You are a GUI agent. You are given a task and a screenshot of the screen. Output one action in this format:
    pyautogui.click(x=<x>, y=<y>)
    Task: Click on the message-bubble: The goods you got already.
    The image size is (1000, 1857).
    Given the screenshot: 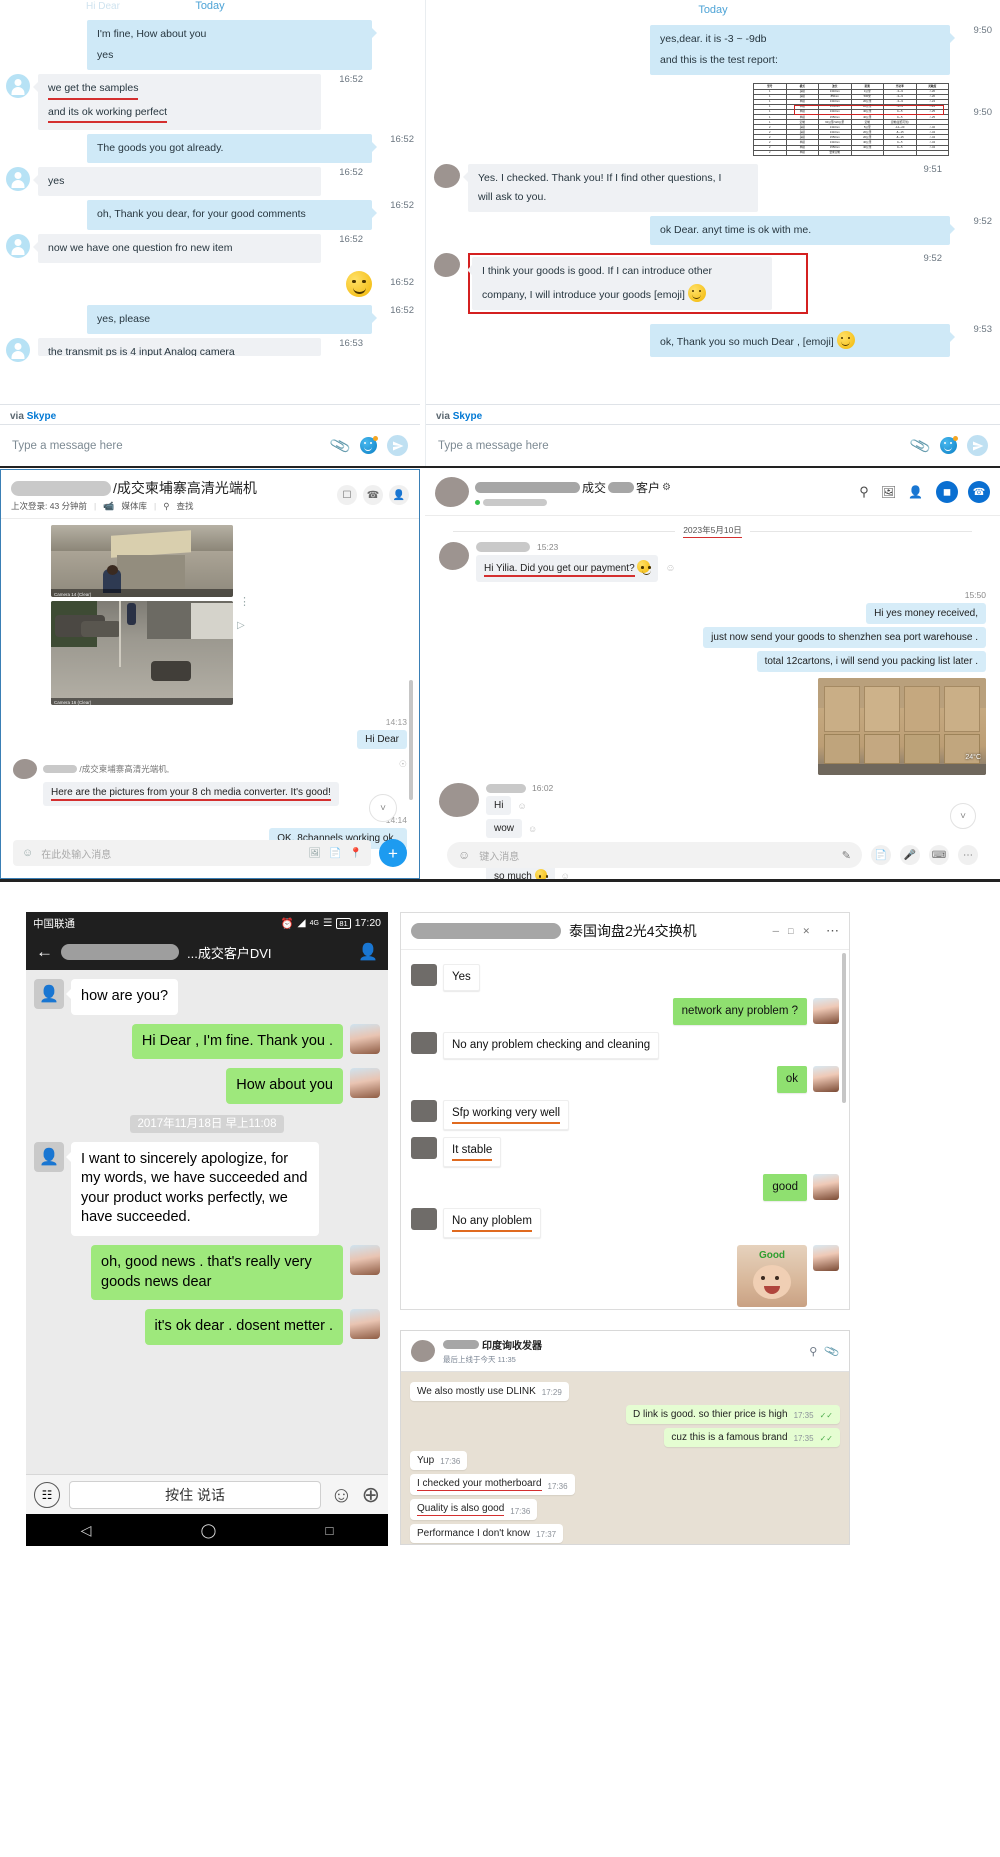 What is the action you would take?
    pyautogui.click(x=232, y=148)
    